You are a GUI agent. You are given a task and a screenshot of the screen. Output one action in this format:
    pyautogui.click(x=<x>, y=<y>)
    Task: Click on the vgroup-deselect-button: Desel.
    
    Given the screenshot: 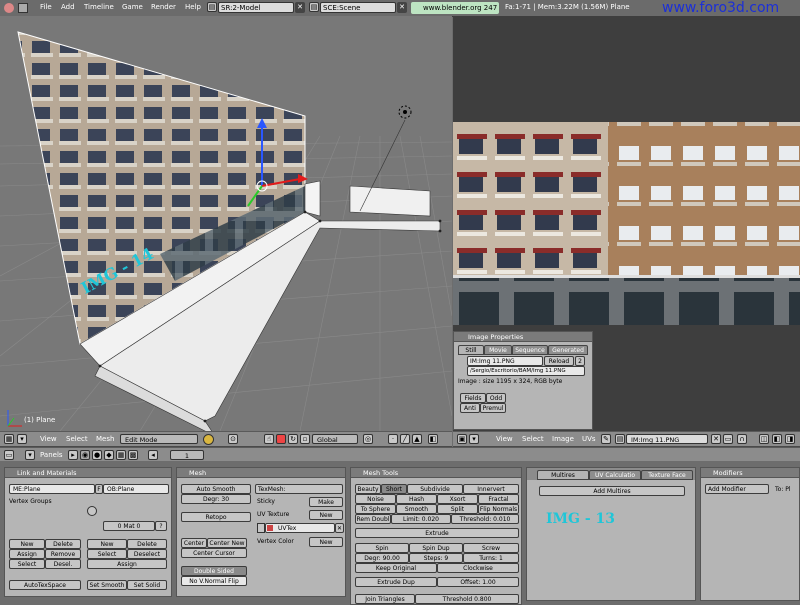 What is the action you would take?
    pyautogui.click(x=63, y=564)
    